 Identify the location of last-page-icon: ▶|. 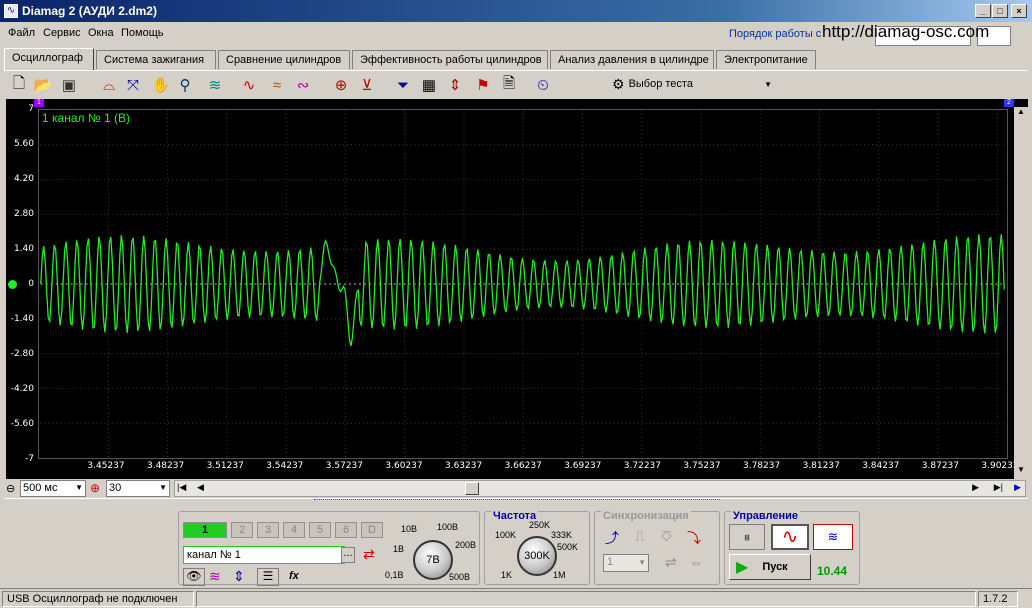
(998, 487).